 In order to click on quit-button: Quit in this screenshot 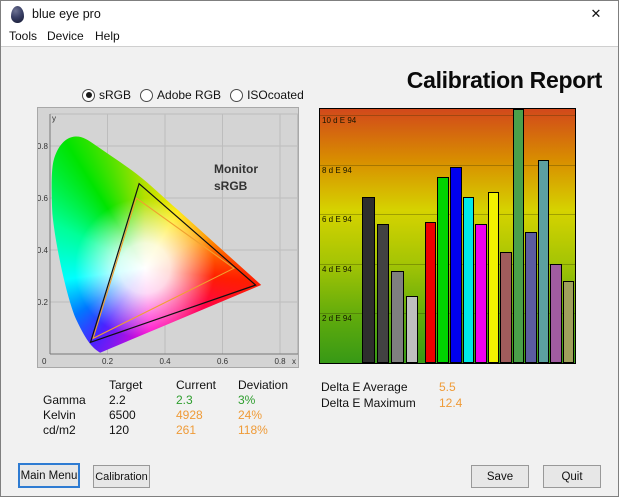, I will do `click(572, 476)`.